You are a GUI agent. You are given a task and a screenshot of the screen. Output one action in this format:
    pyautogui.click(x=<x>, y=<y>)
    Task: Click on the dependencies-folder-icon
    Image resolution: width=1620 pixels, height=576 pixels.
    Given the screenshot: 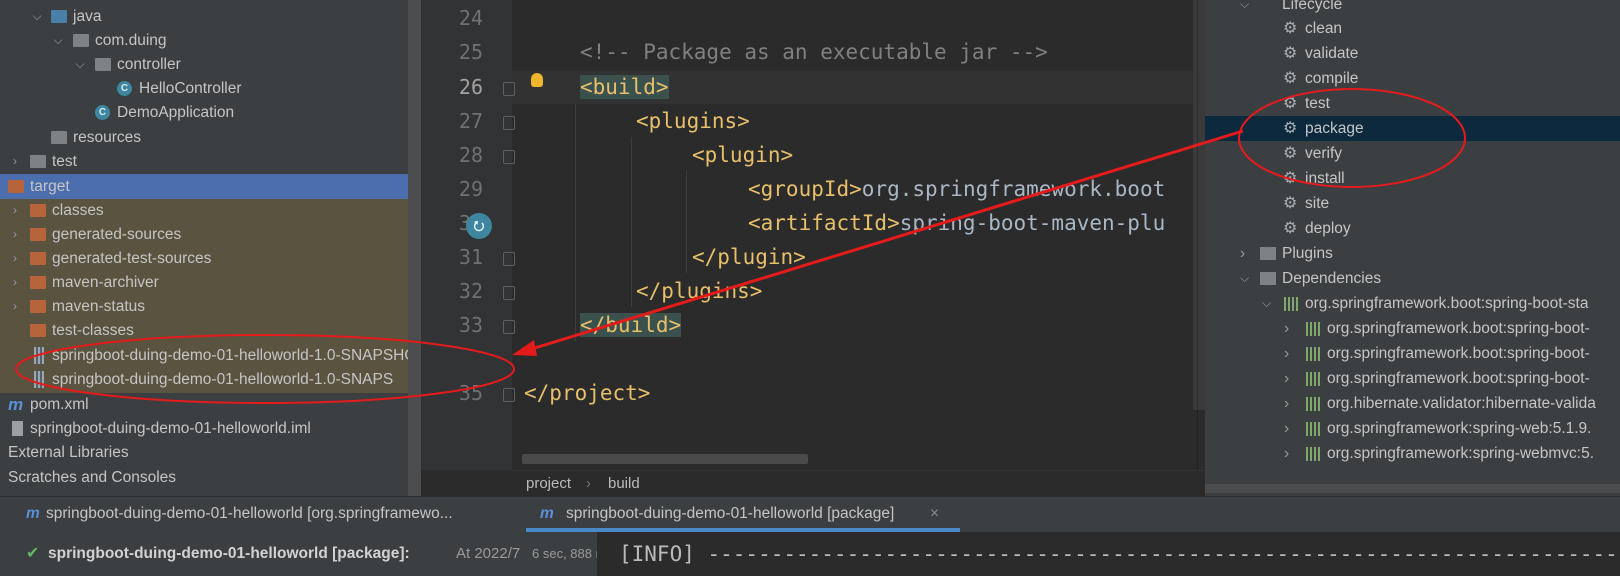 What is the action you would take?
    pyautogui.click(x=1268, y=278)
    